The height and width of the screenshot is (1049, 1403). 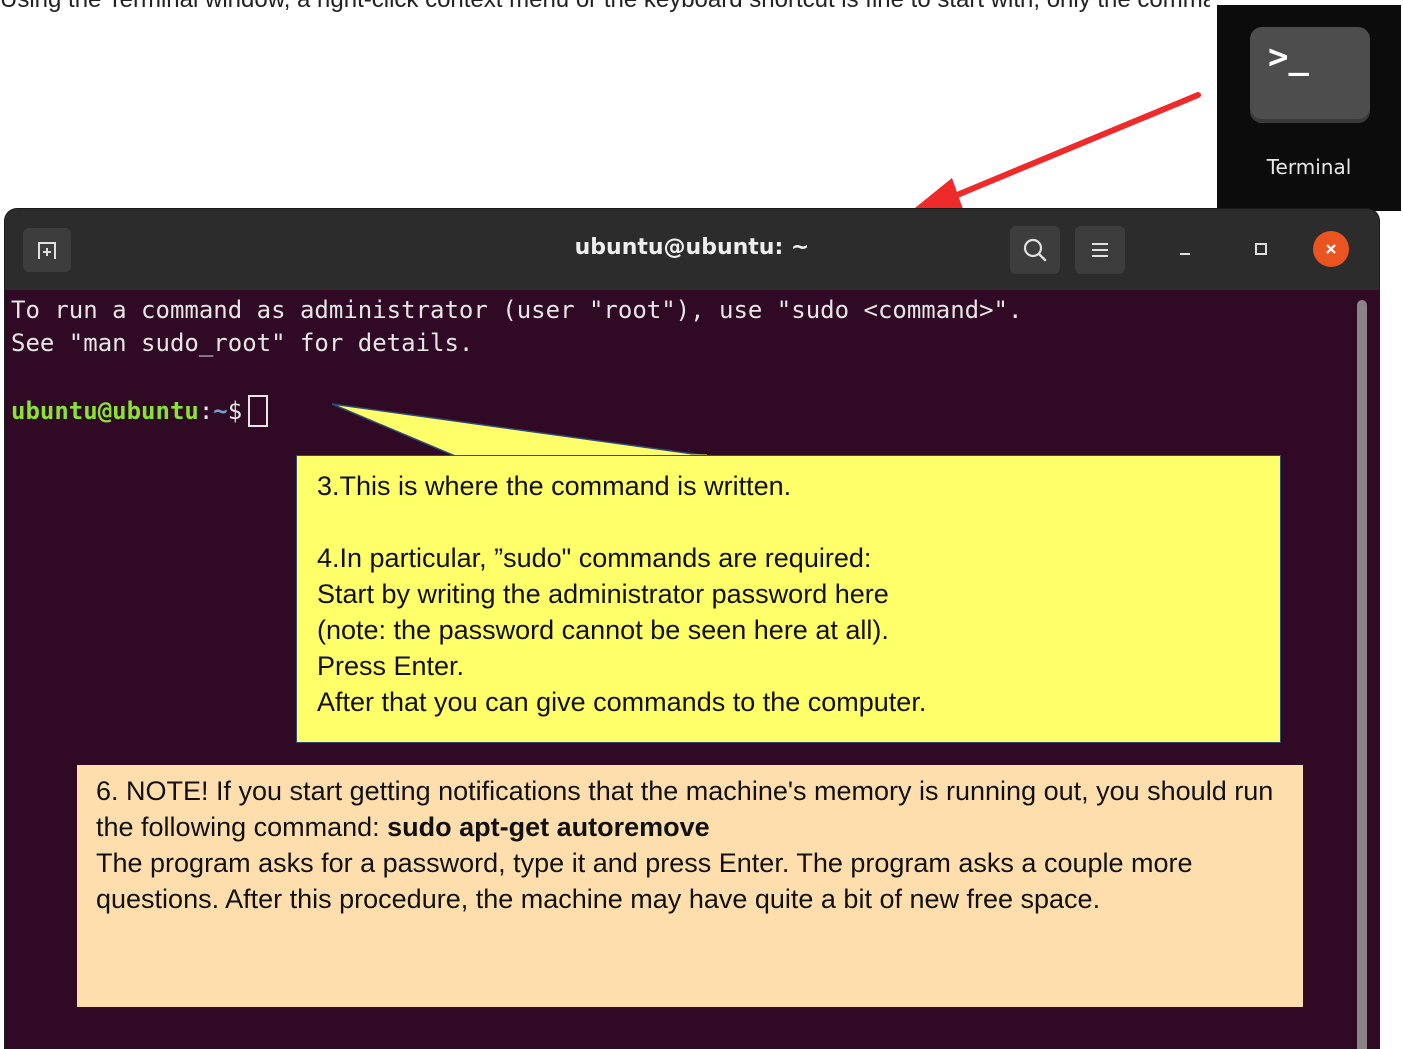 What do you see at coordinates (242, 343) in the screenshot?
I see `terminal-line: See "man sudo_root" for details.` at bounding box center [242, 343].